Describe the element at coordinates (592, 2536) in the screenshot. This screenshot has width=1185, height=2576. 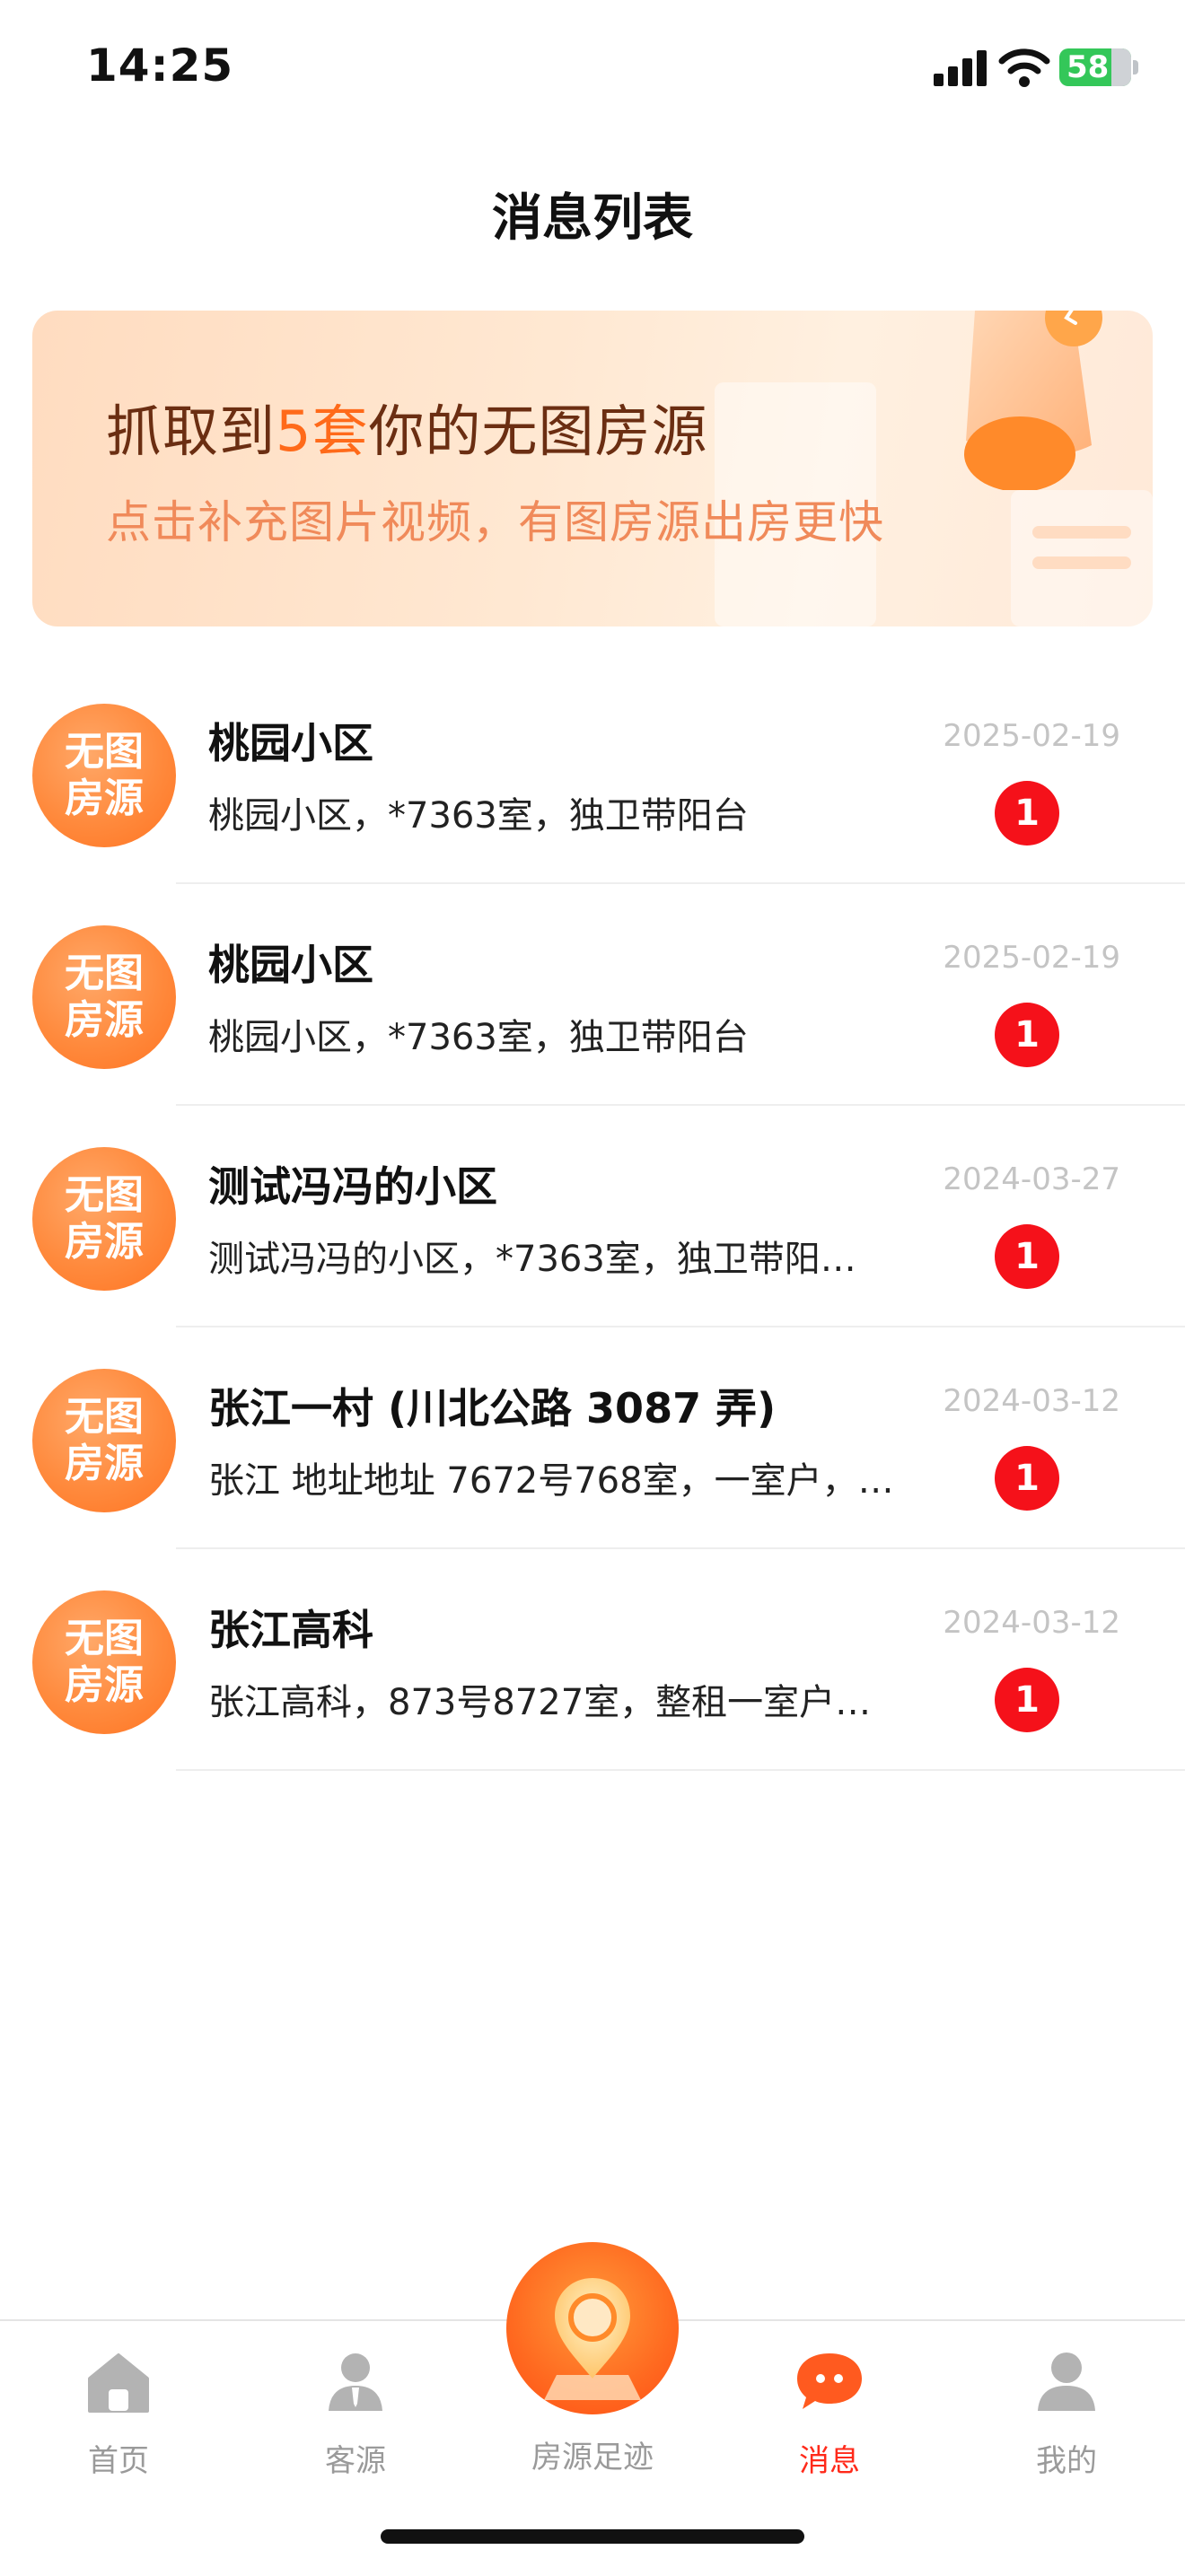
I see `home-indicator` at that location.